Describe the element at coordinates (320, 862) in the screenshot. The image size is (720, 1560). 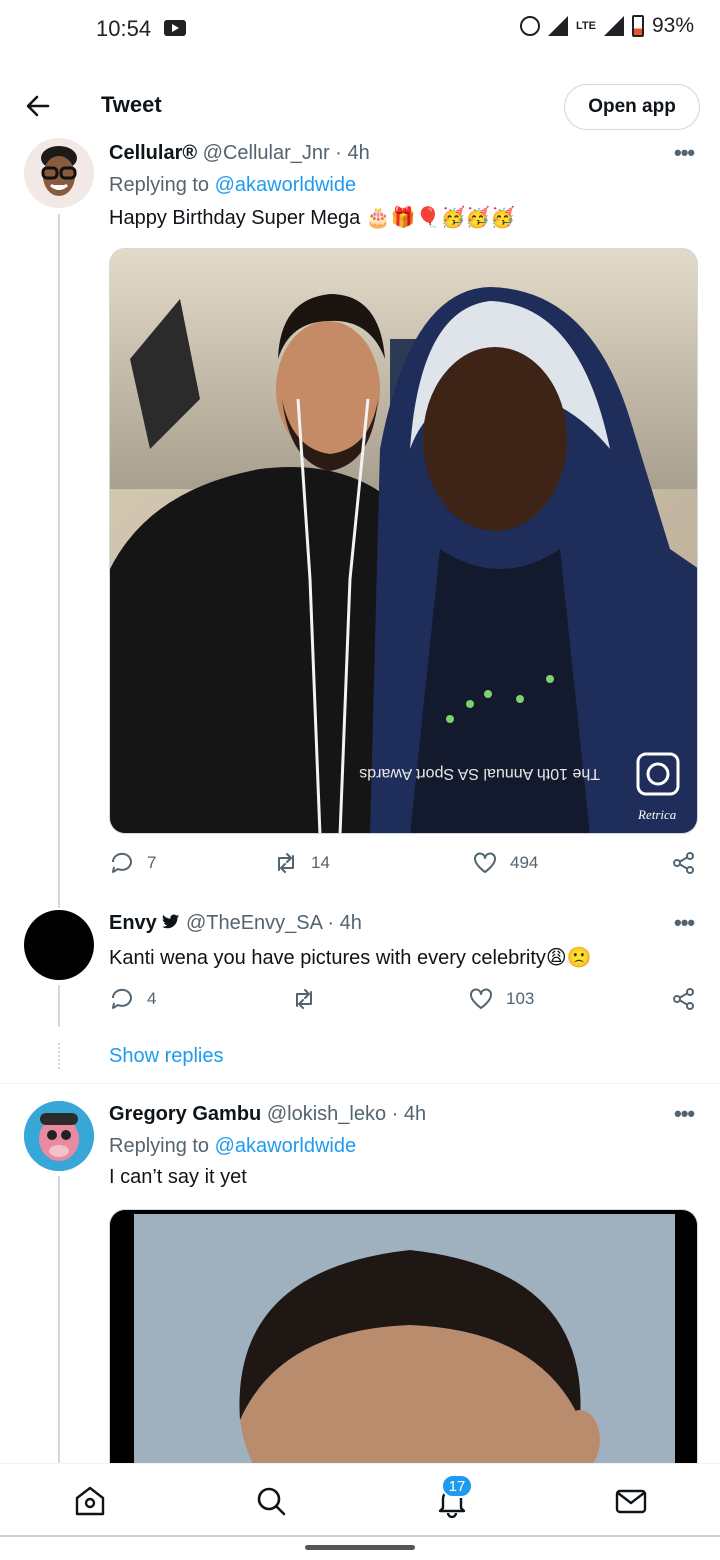
I see `retweet-count: 14` at that location.